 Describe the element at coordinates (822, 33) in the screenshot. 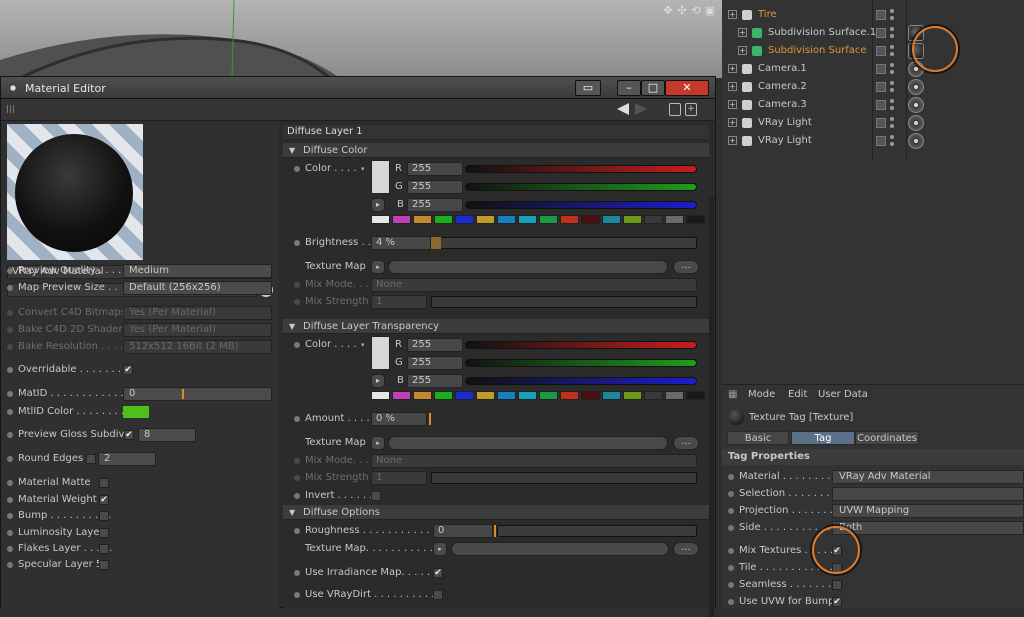

I see `object-name: Subdivision Surface.1` at that location.